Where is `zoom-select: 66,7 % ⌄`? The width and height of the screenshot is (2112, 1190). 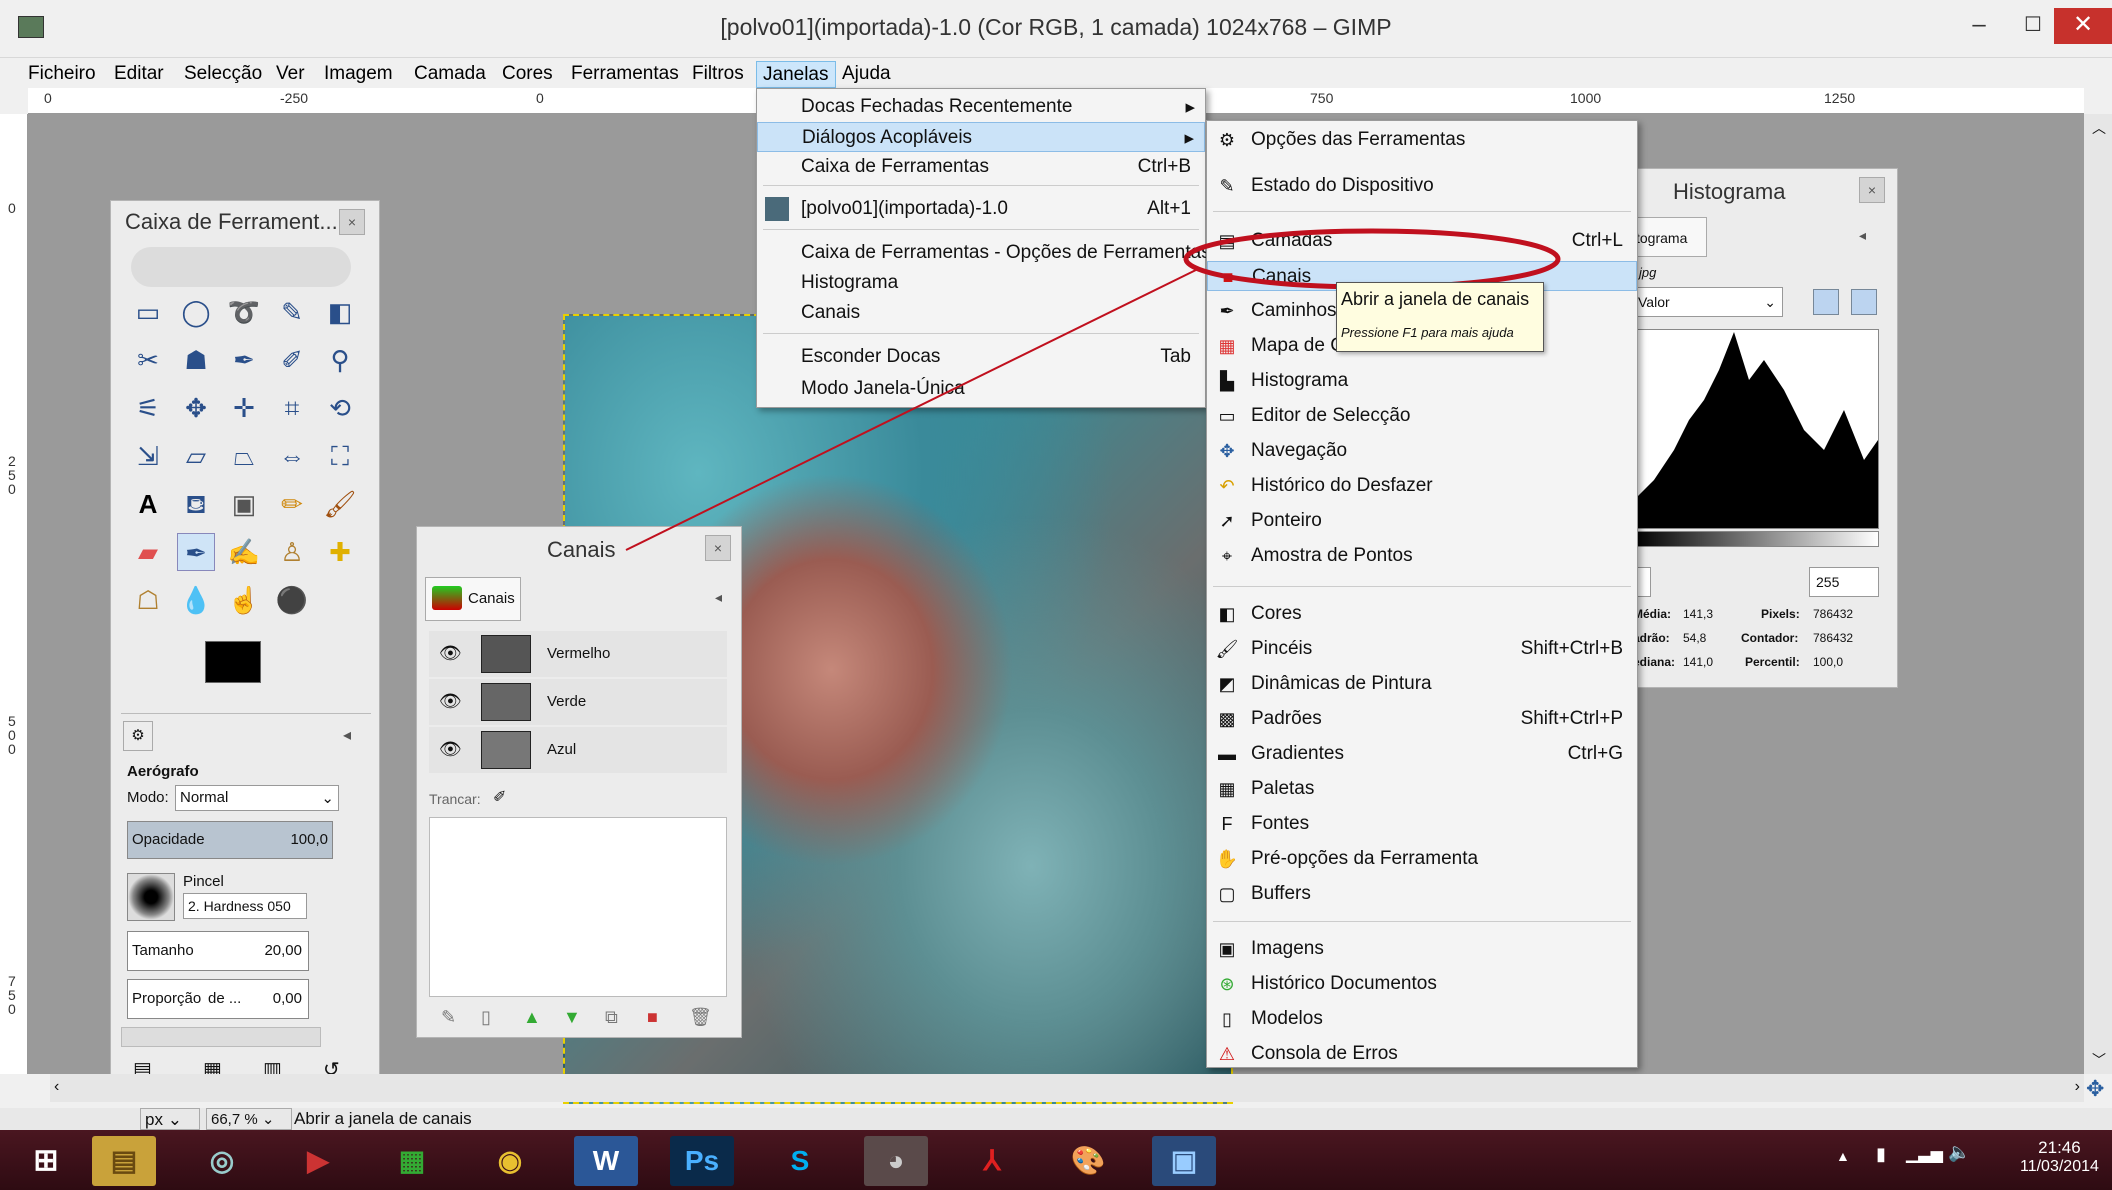
zoom-select: 66,7 % ⌄ is located at coordinates (249, 1119).